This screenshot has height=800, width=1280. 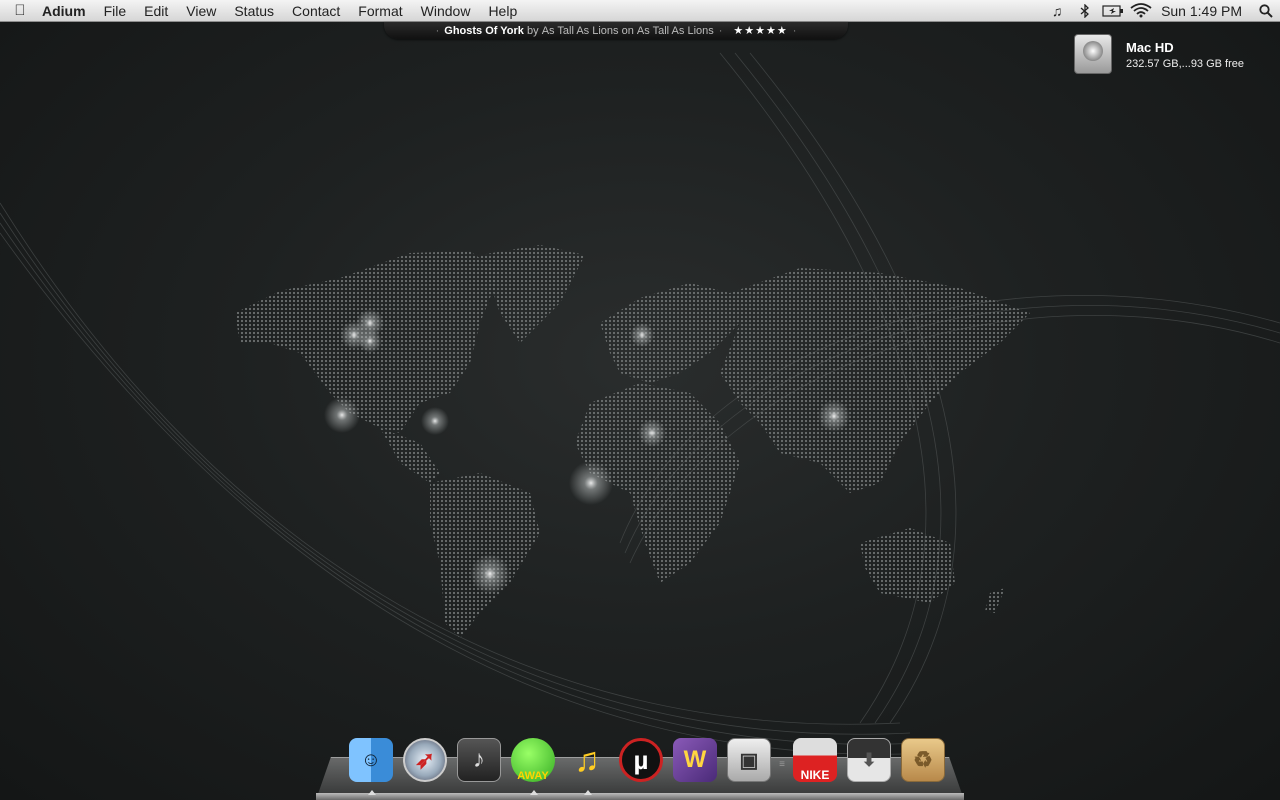 What do you see at coordinates (1185, 64) in the screenshot?
I see `drive-info: 232.57 GB,...93 GB free` at bounding box center [1185, 64].